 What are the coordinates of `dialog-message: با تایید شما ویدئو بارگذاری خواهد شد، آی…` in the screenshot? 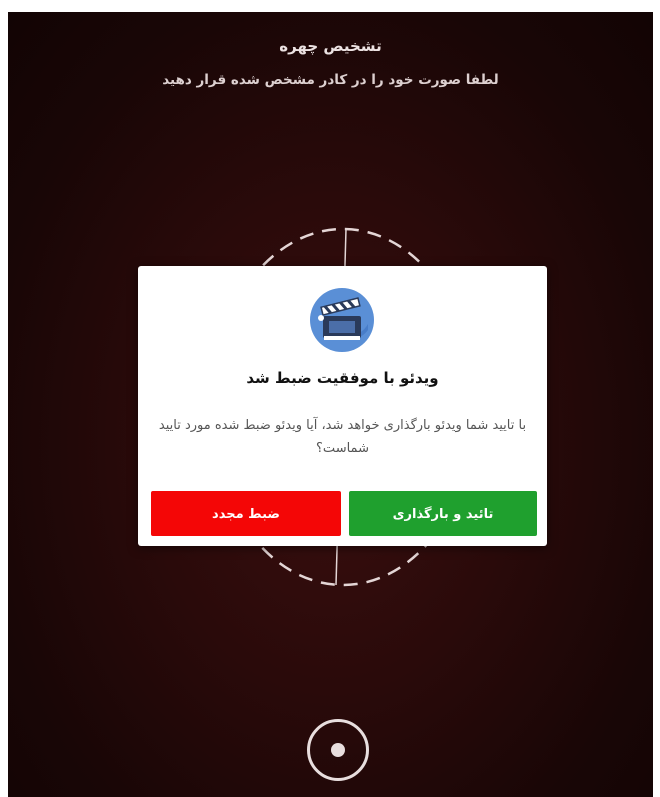 It's located at (342, 437).